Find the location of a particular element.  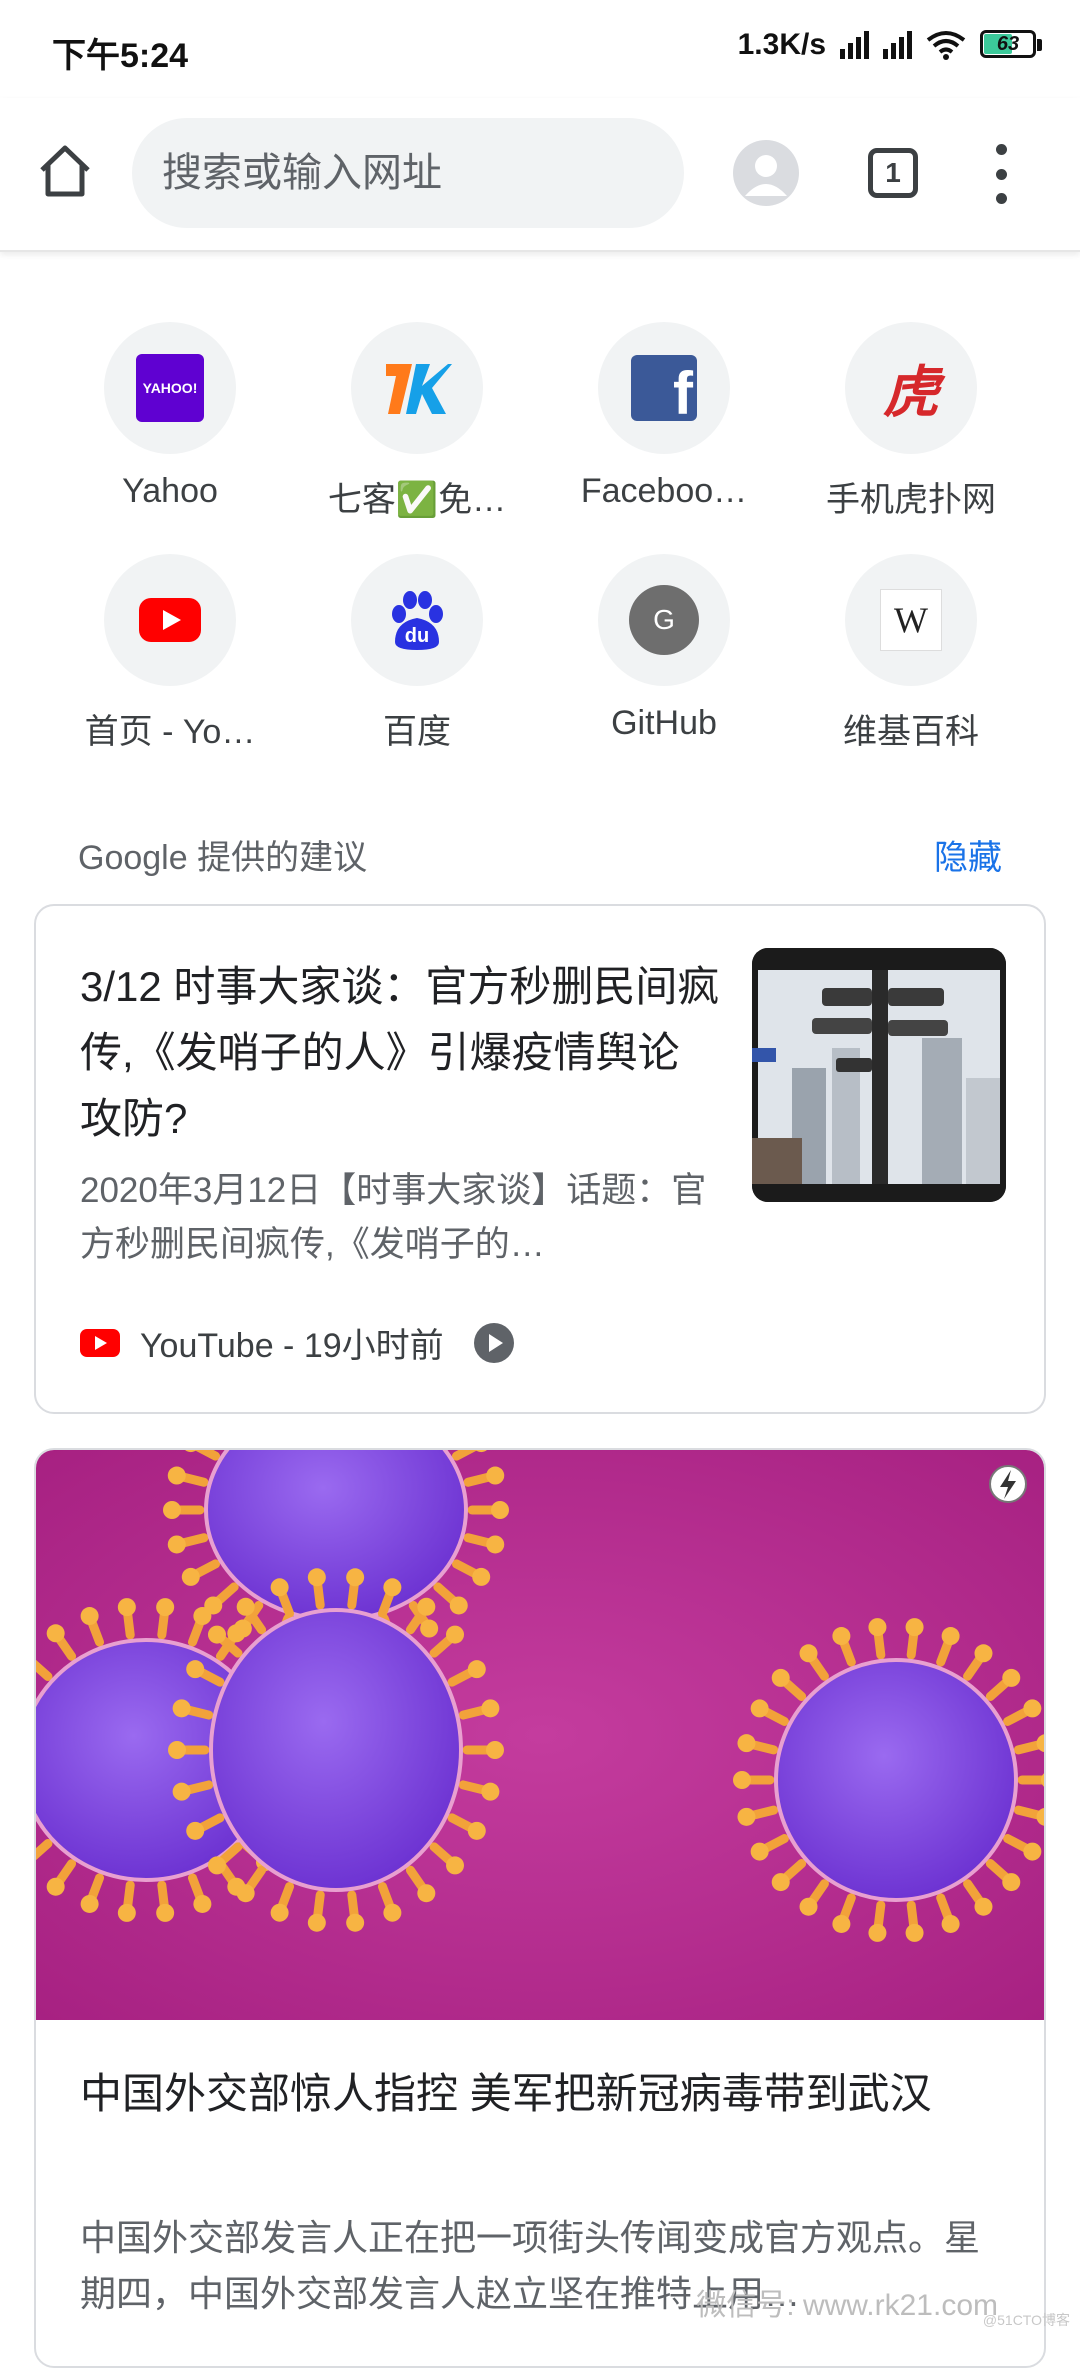

signal-1-icon is located at coordinates (854, 45).